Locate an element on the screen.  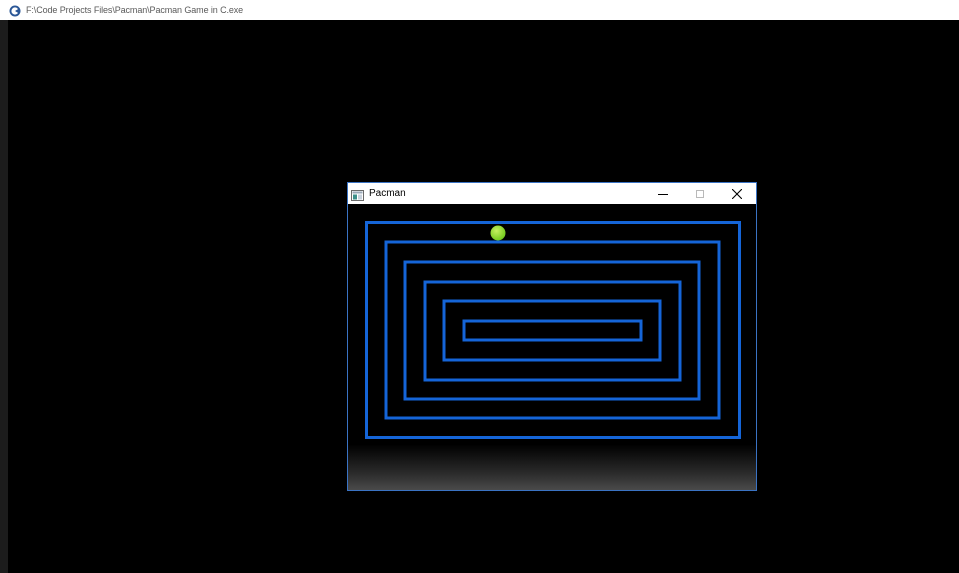
minimize-button is located at coordinates (663, 193).